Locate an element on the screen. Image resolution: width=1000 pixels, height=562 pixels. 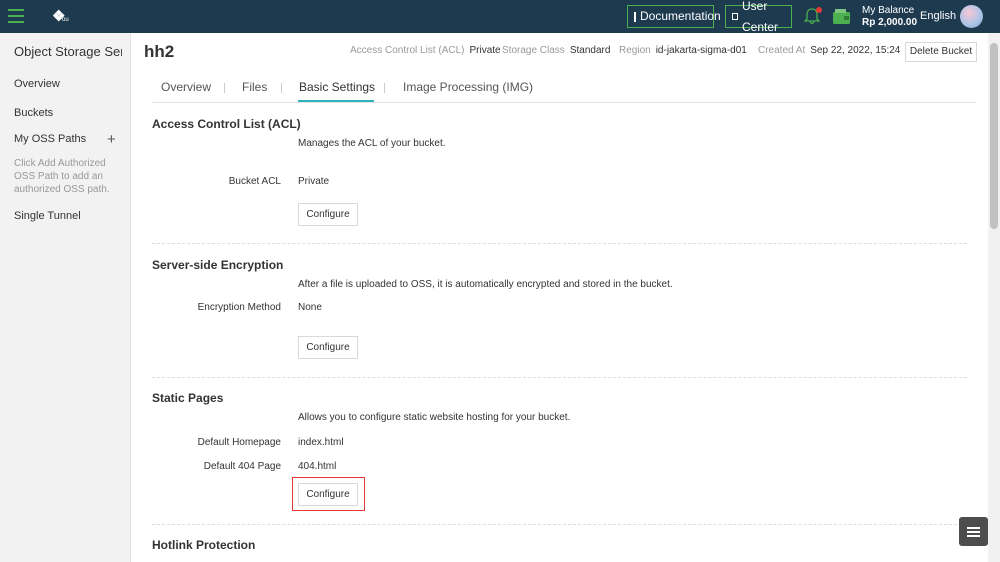
default-homepage-value: index.html is located at coordinates (321, 442).